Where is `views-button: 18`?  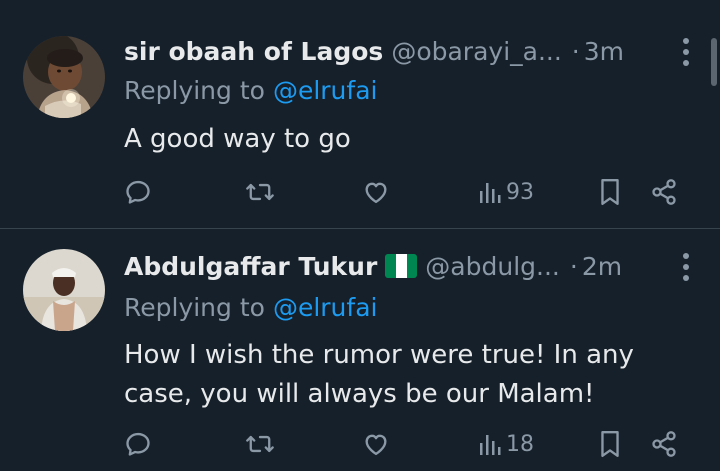 views-button: 18 is located at coordinates (506, 444).